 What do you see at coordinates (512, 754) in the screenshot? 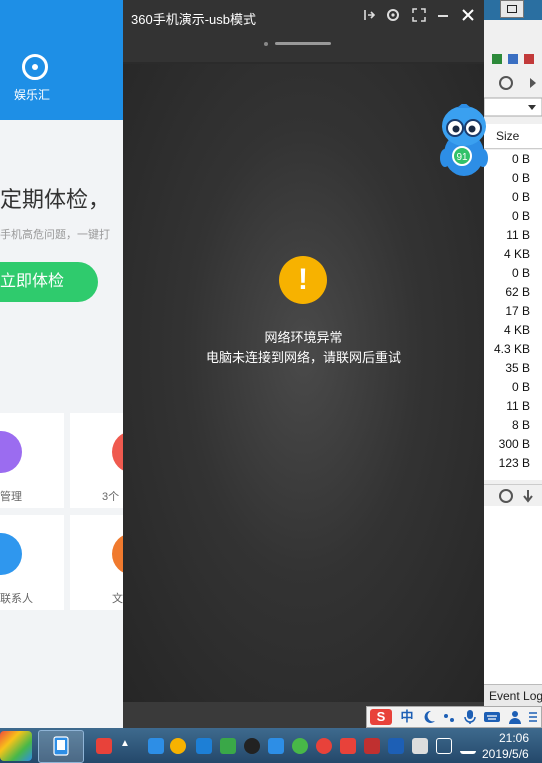
I see `clock-date: 2019/5/6` at bounding box center [512, 754].